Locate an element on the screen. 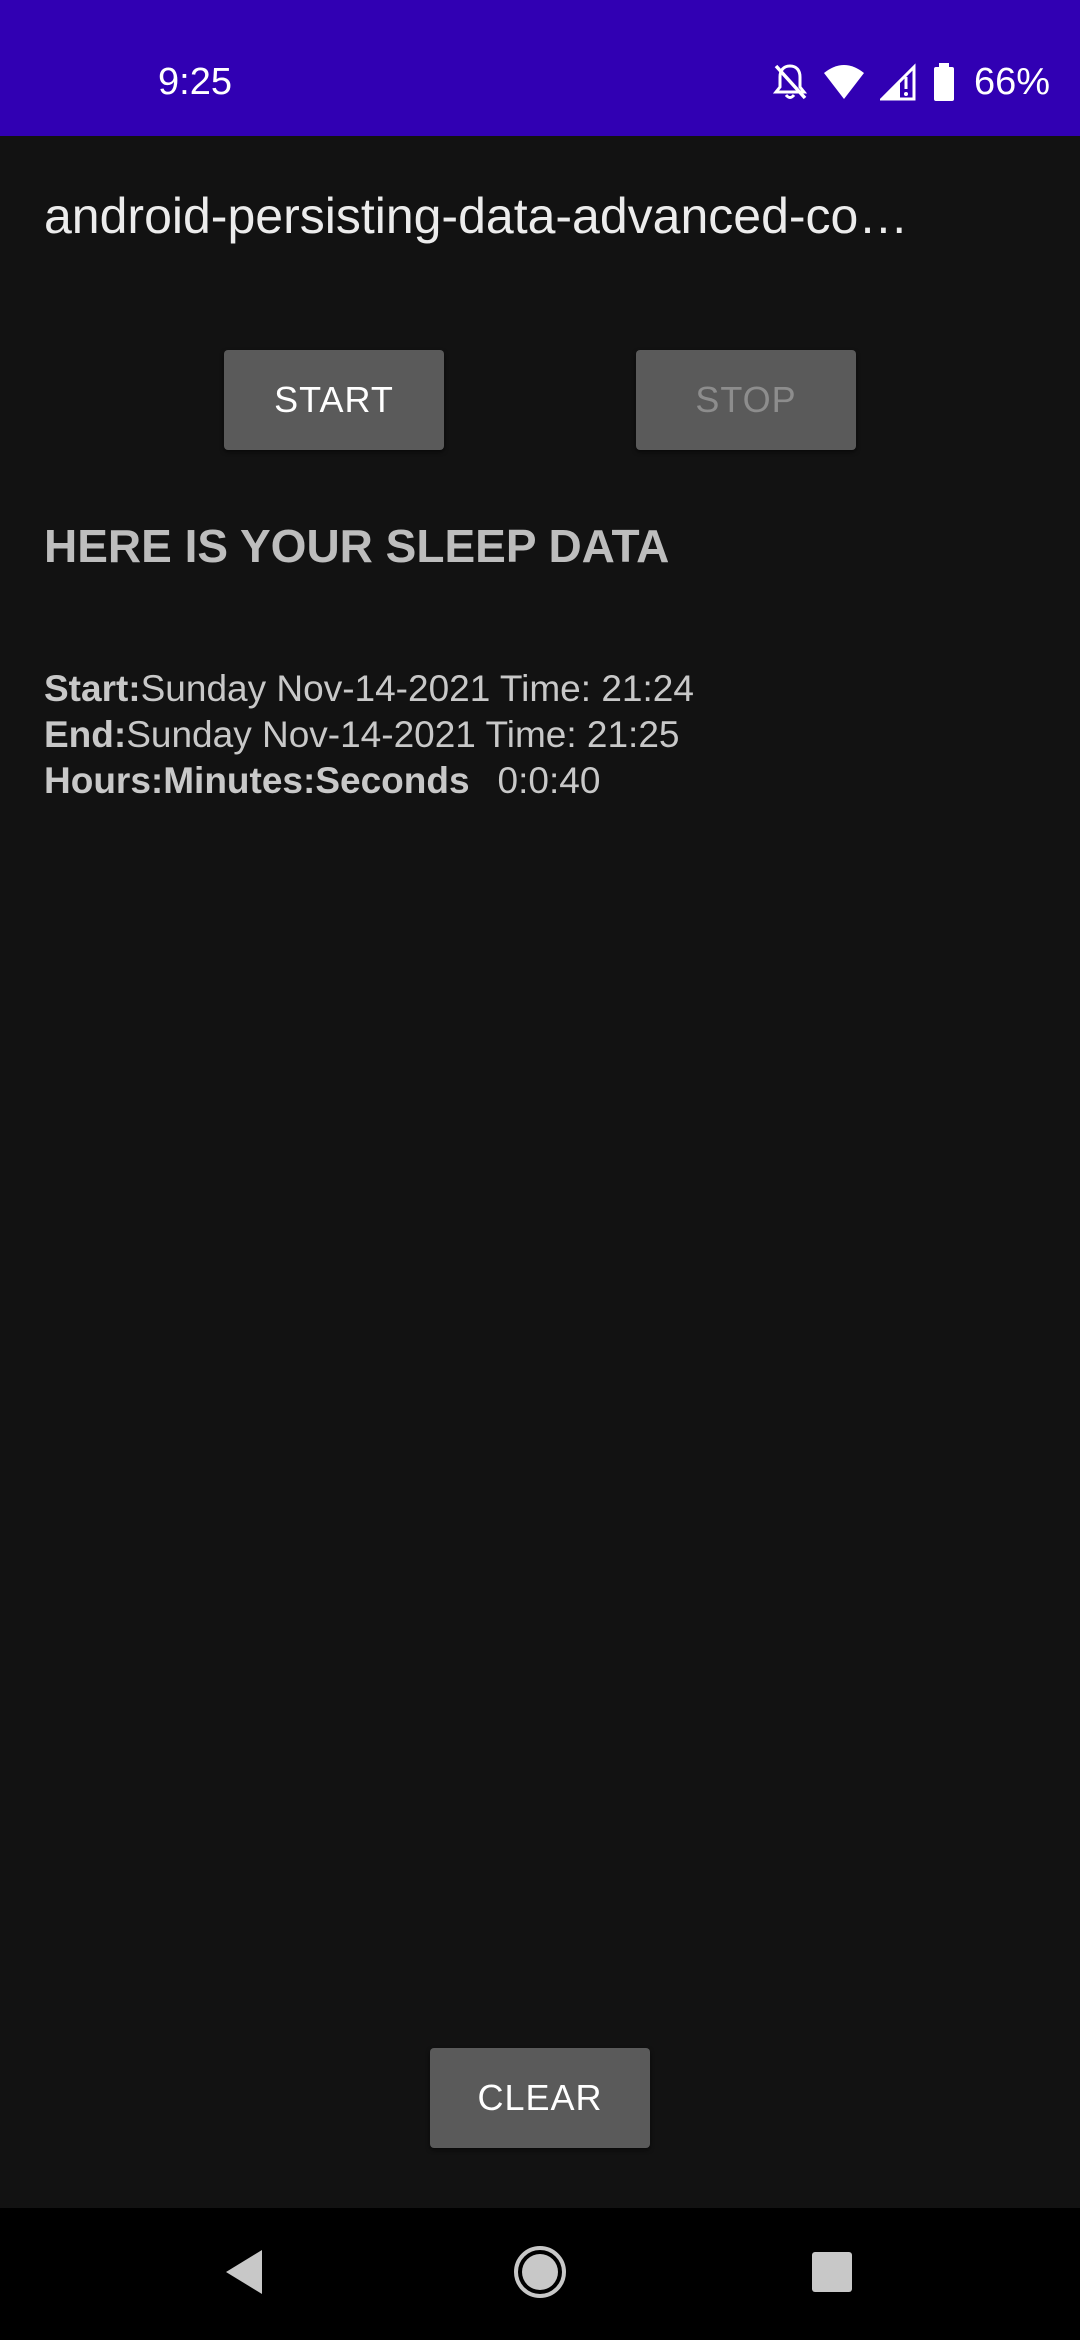 This screenshot has height=2340, width=1080. battery-percent: 66% is located at coordinates (1011, 82).